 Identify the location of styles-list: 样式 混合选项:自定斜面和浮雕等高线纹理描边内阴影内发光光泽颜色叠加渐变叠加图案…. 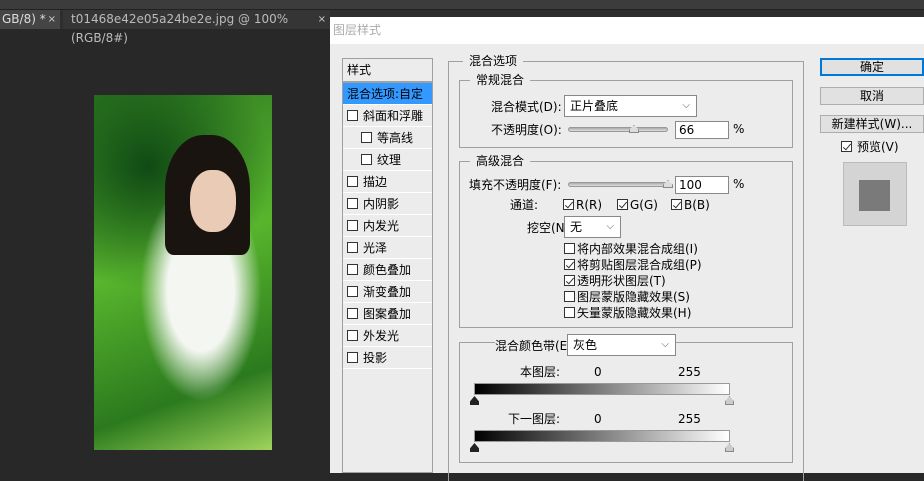
(387, 265).